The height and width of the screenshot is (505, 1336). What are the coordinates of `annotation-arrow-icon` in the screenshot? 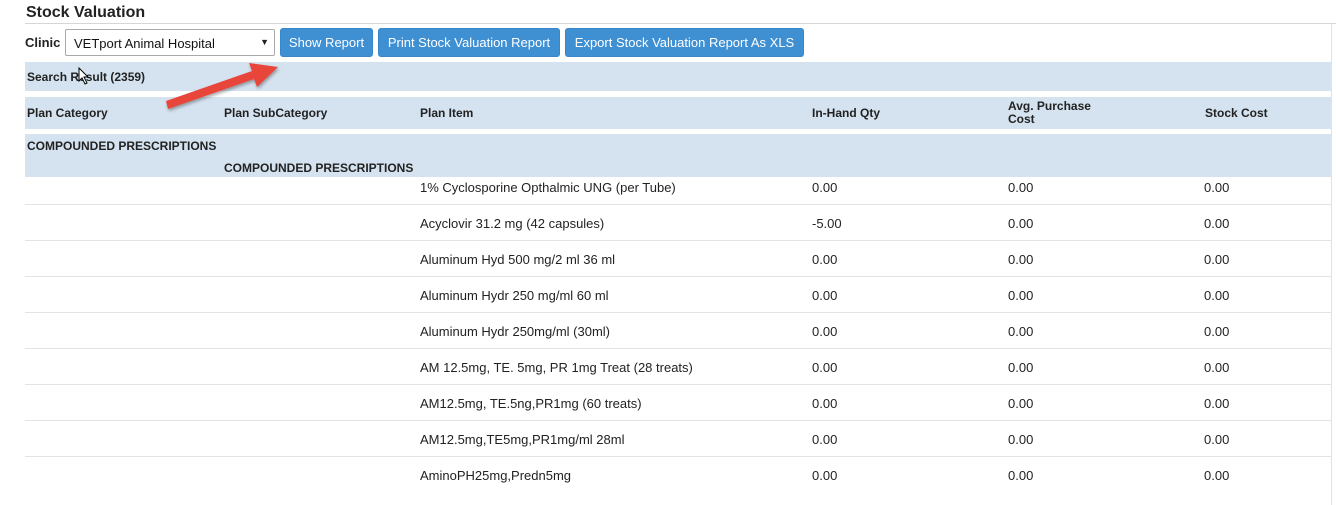 It's located at (222, 86).